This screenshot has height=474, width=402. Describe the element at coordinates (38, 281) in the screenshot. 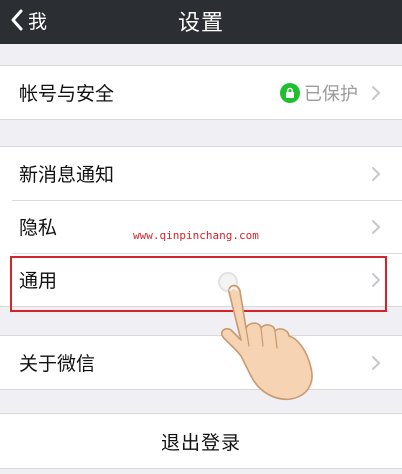

I see `general-label: 通用` at that location.